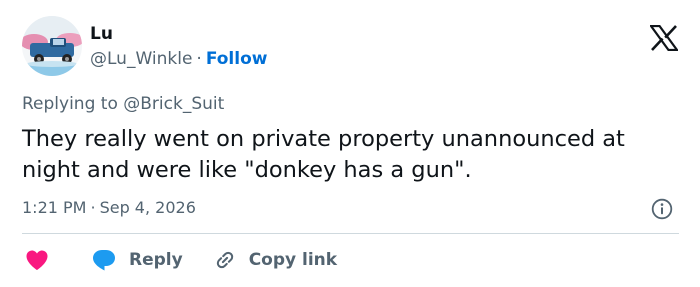 This screenshot has height=287, width=700. I want to click on tweet-timestamp: 1:21 PM · Sep 4, 2026, so click(109, 207).